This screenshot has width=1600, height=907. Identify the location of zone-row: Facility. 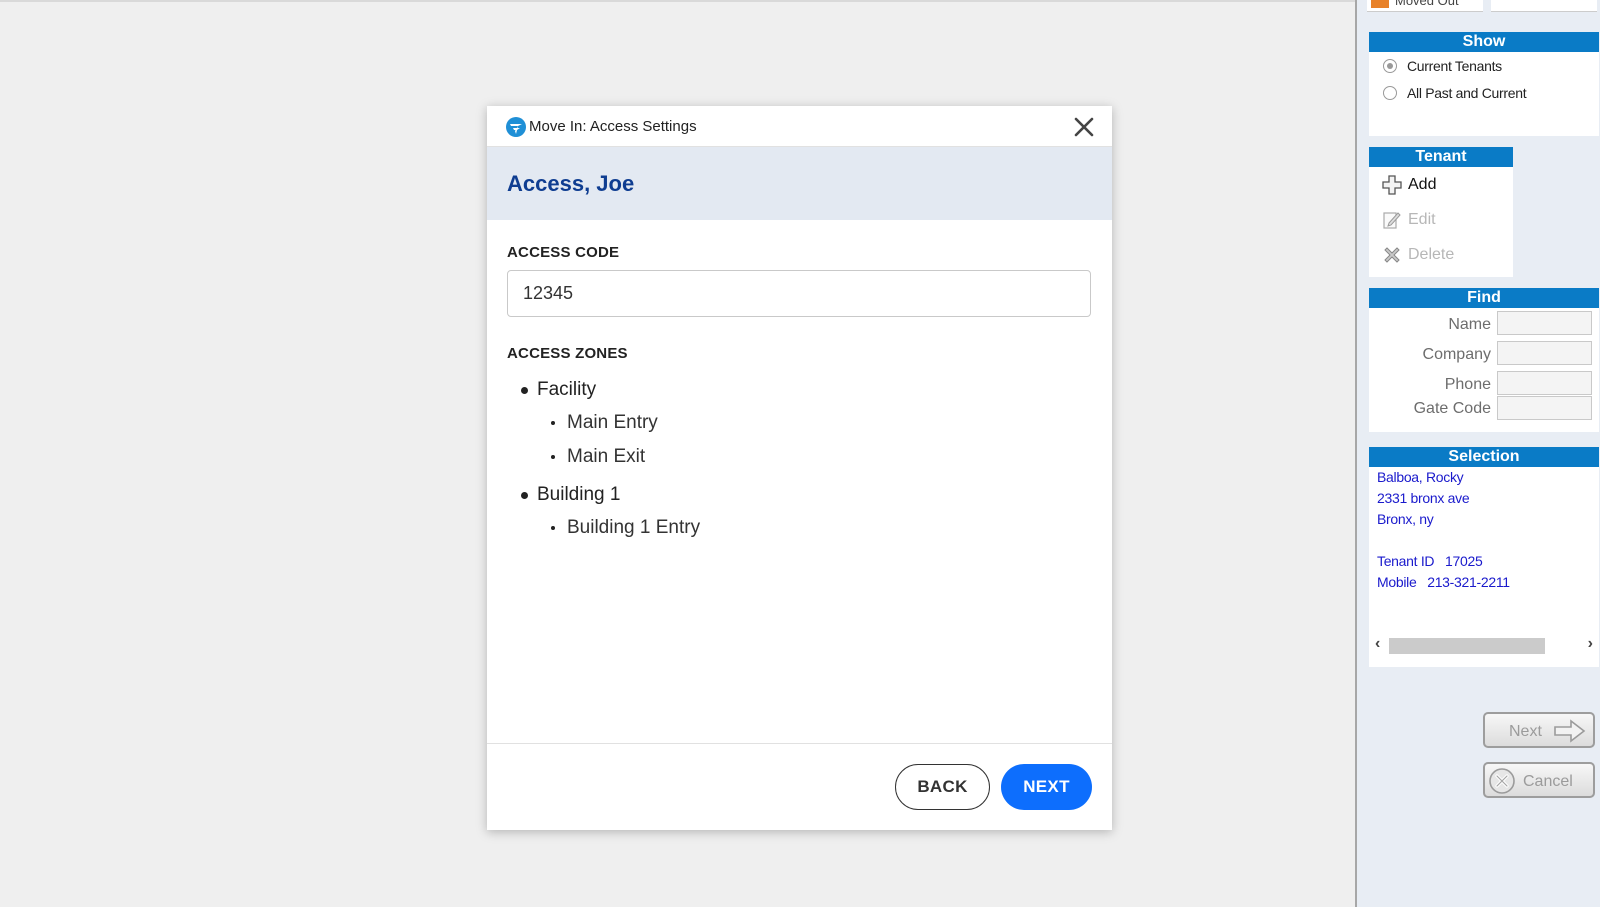
(787, 391).